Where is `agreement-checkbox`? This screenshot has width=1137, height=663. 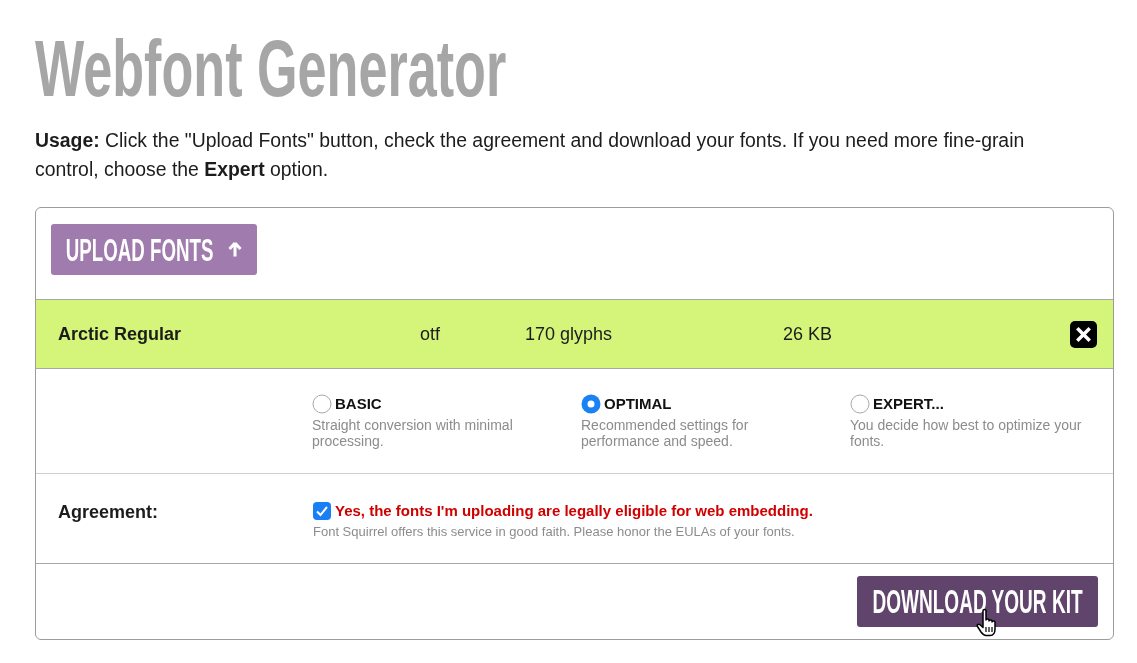
agreement-checkbox is located at coordinates (322, 511).